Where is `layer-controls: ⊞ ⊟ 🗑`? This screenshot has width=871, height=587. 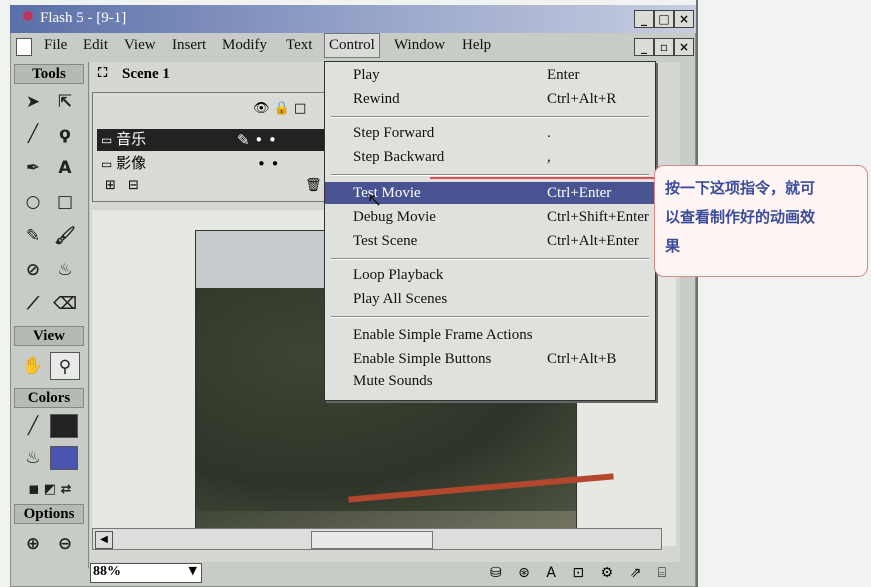 layer-controls: ⊞ ⊟ 🗑 is located at coordinates (211, 186).